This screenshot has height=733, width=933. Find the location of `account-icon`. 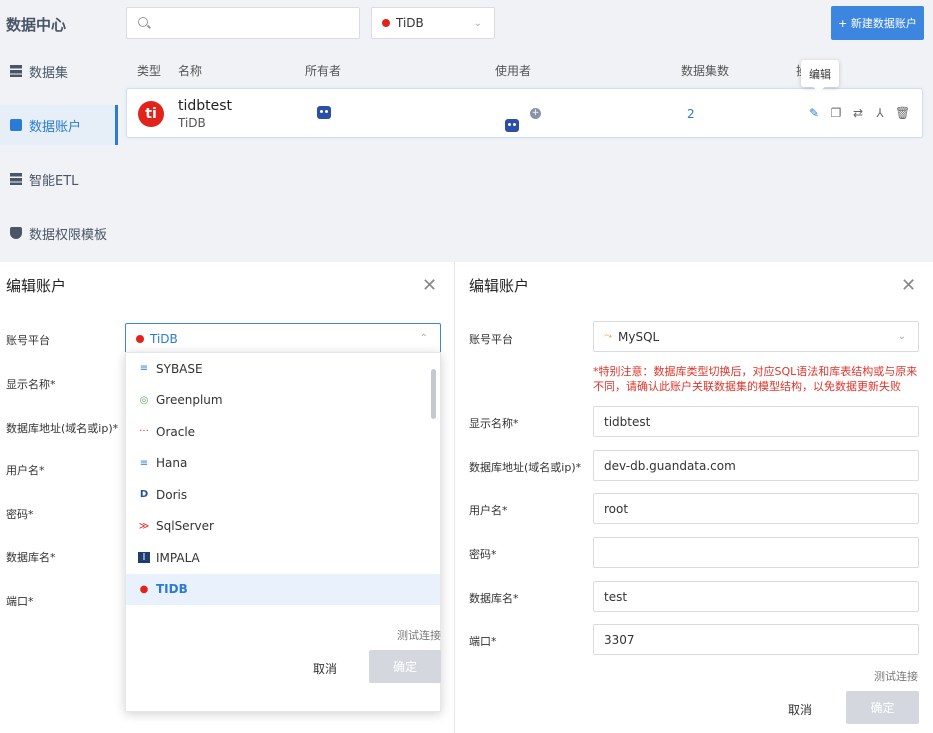

account-icon is located at coordinates (16, 125).